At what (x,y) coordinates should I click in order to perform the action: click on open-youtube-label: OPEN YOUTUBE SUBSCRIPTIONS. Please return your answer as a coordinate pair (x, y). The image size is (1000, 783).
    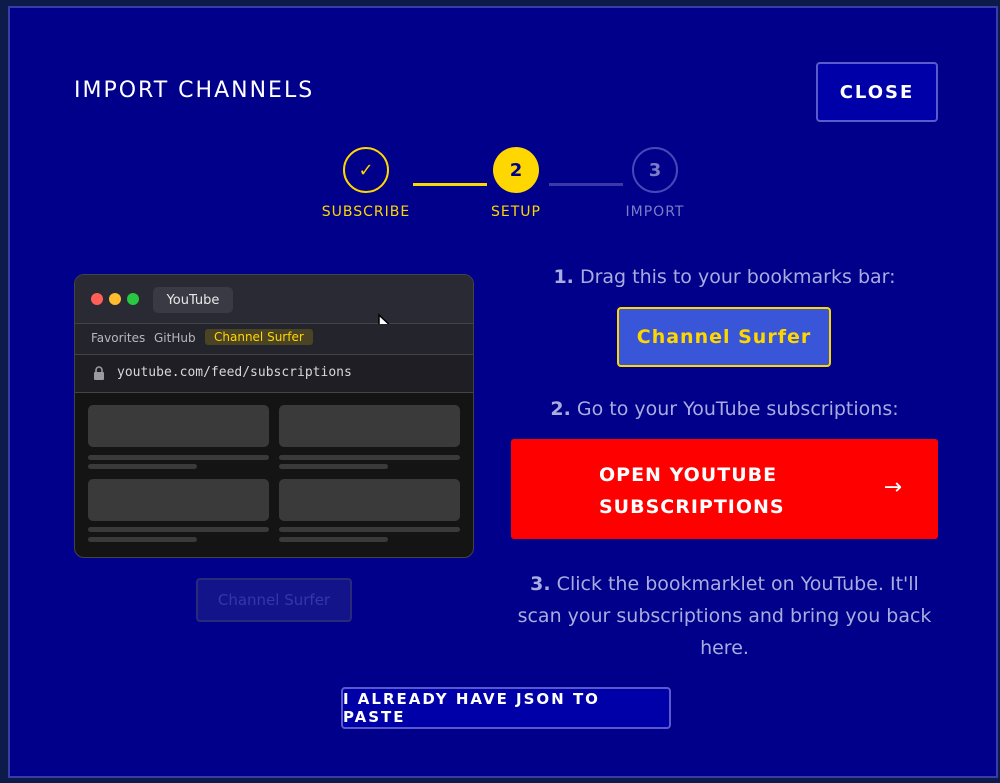
    Looking at the image, I should click on (692, 491).